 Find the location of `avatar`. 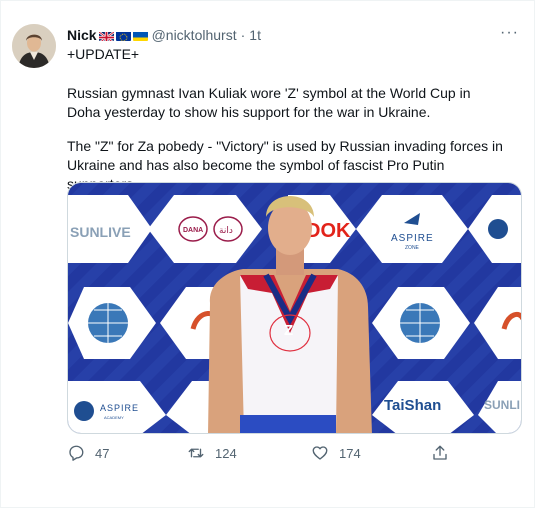

avatar is located at coordinates (34, 46).